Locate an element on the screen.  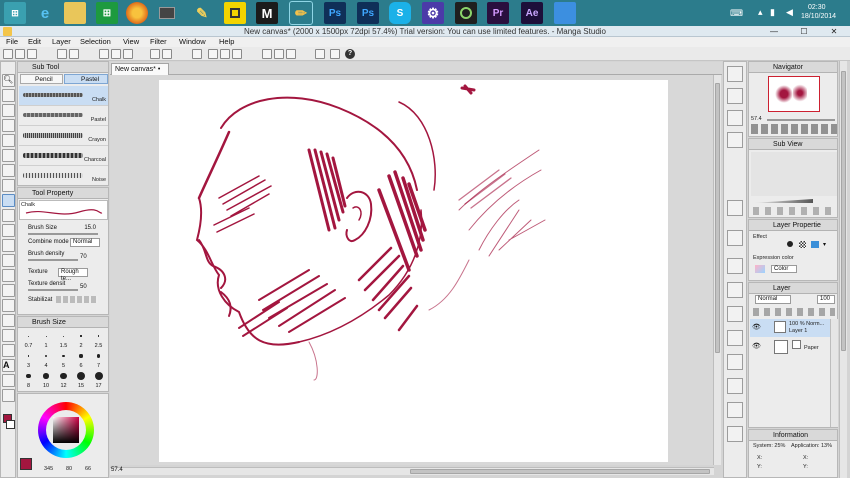
snap-special-button is located at coordinates (291, 54).